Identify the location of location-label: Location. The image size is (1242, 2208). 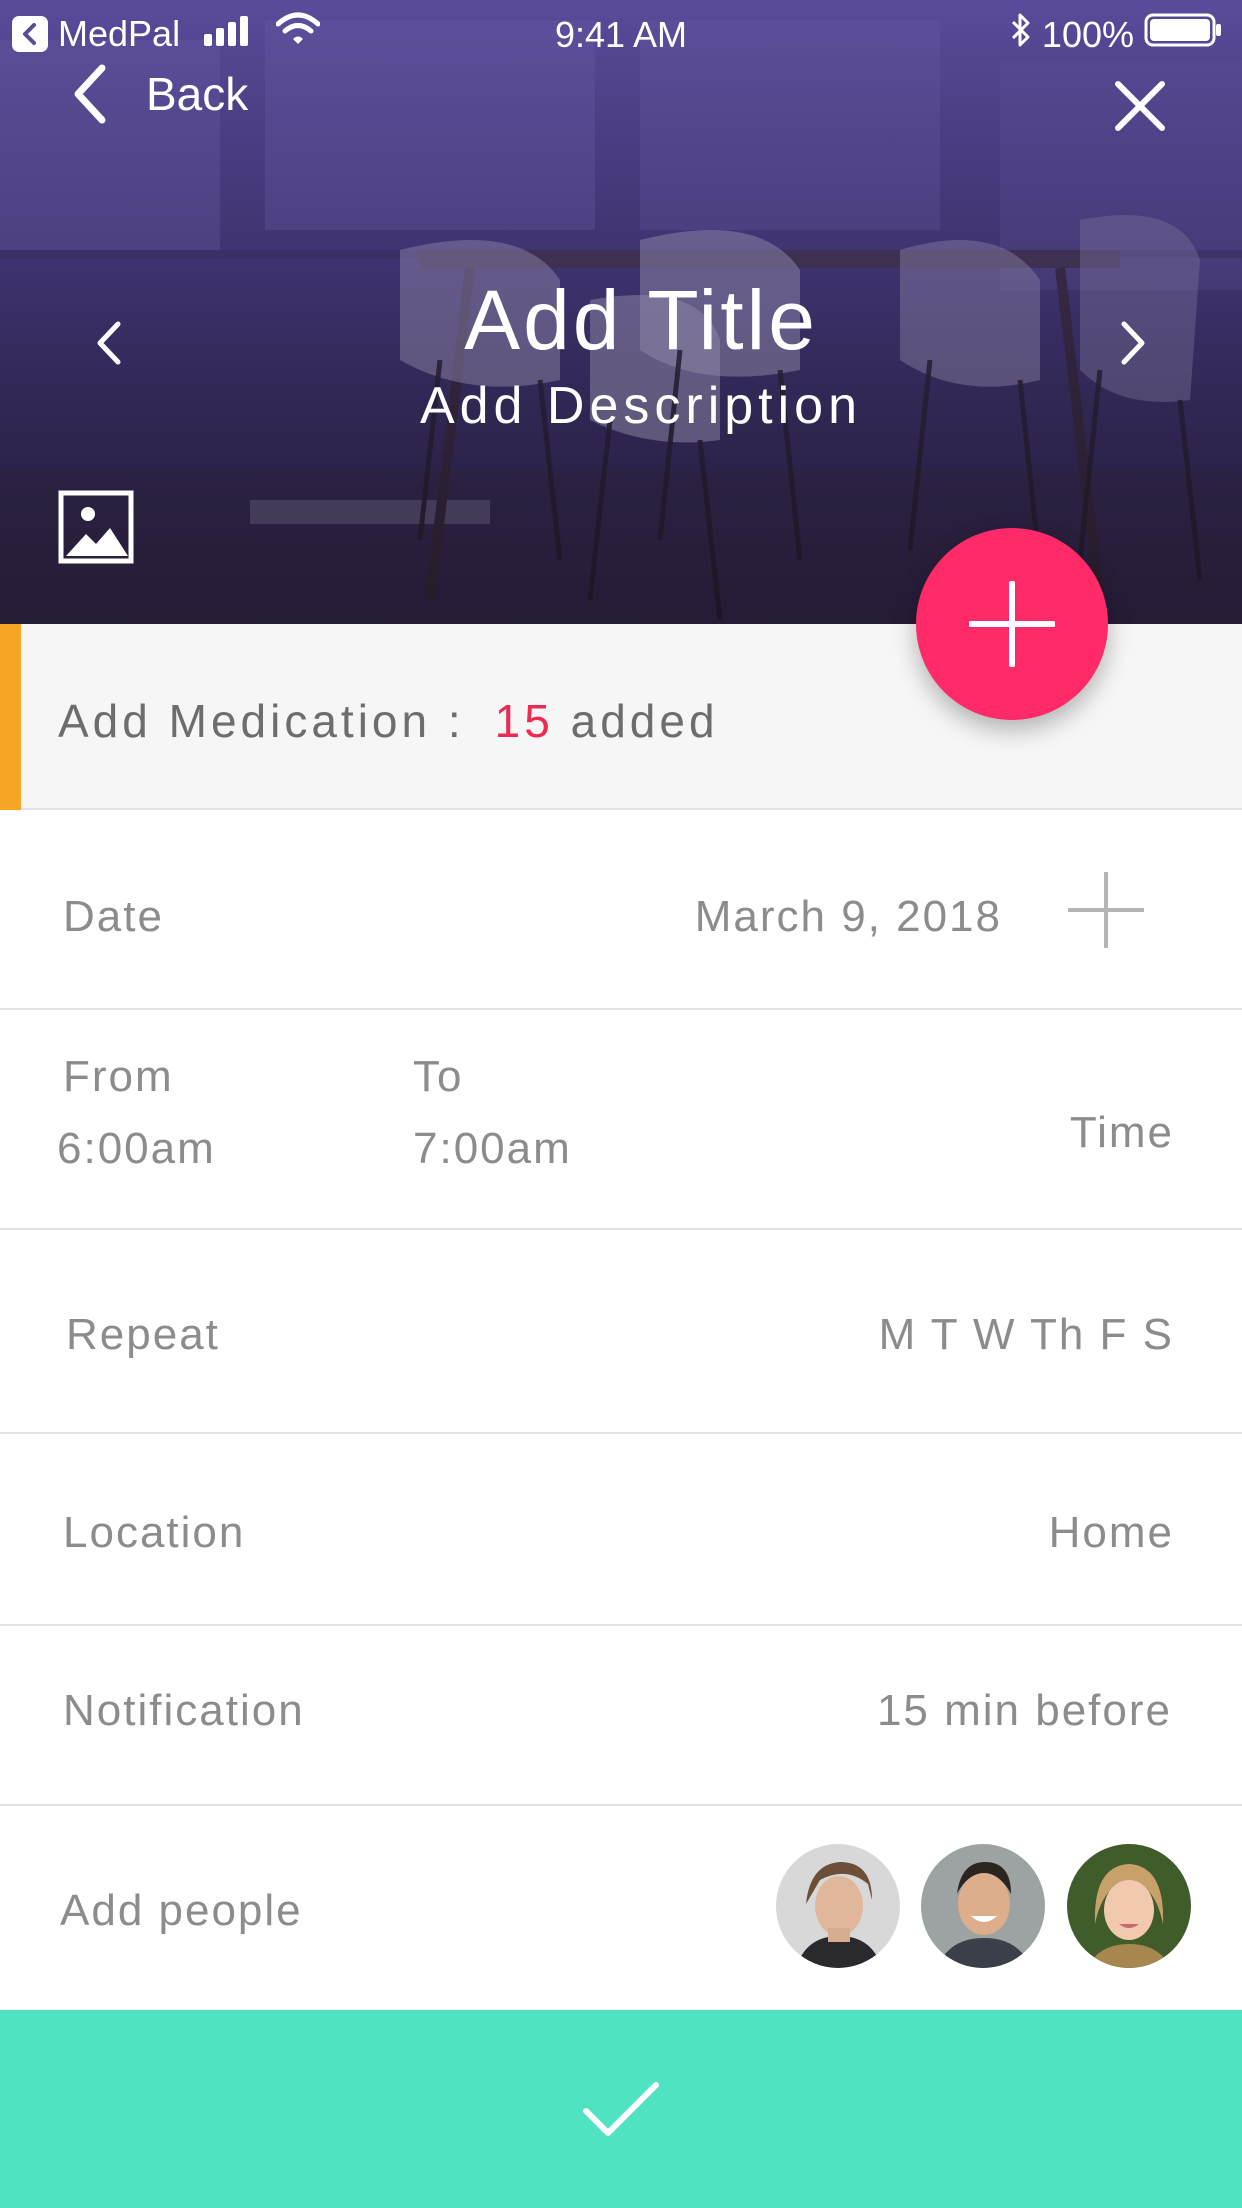
(154, 1532).